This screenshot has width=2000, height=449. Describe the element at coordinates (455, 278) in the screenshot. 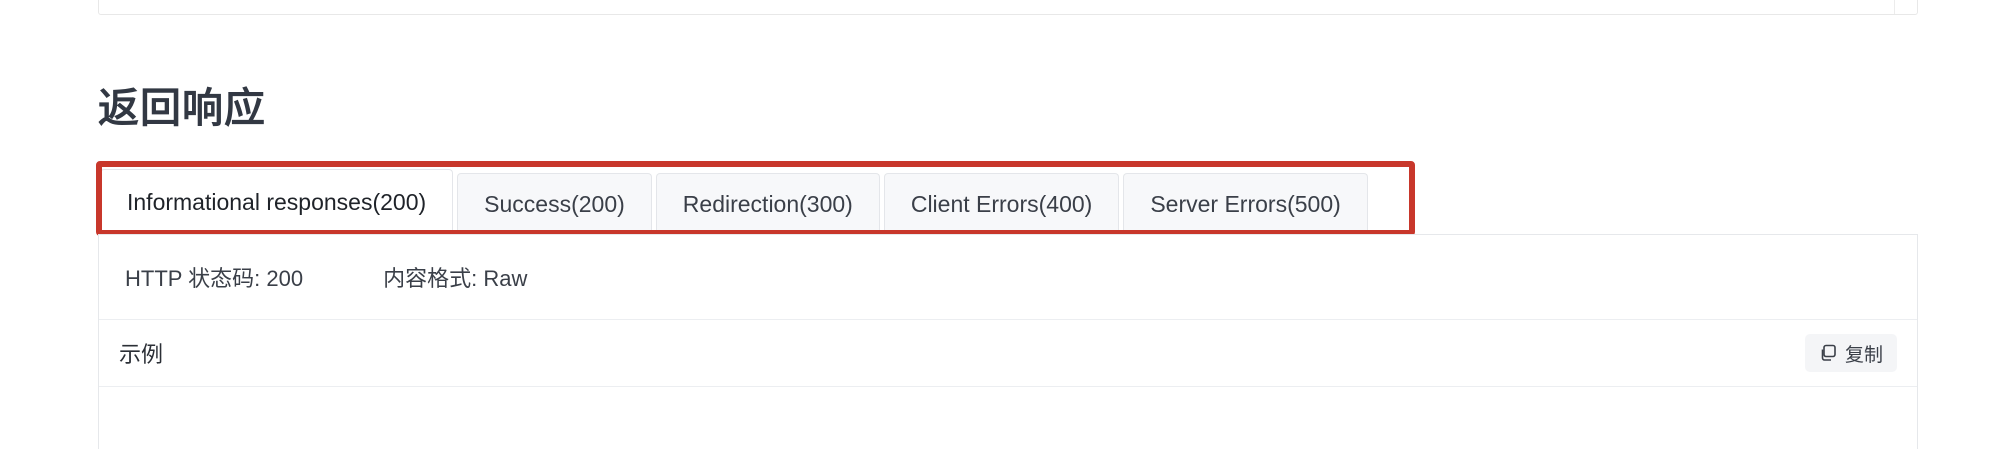

I see `content-format: 内容格式: Raw` at that location.